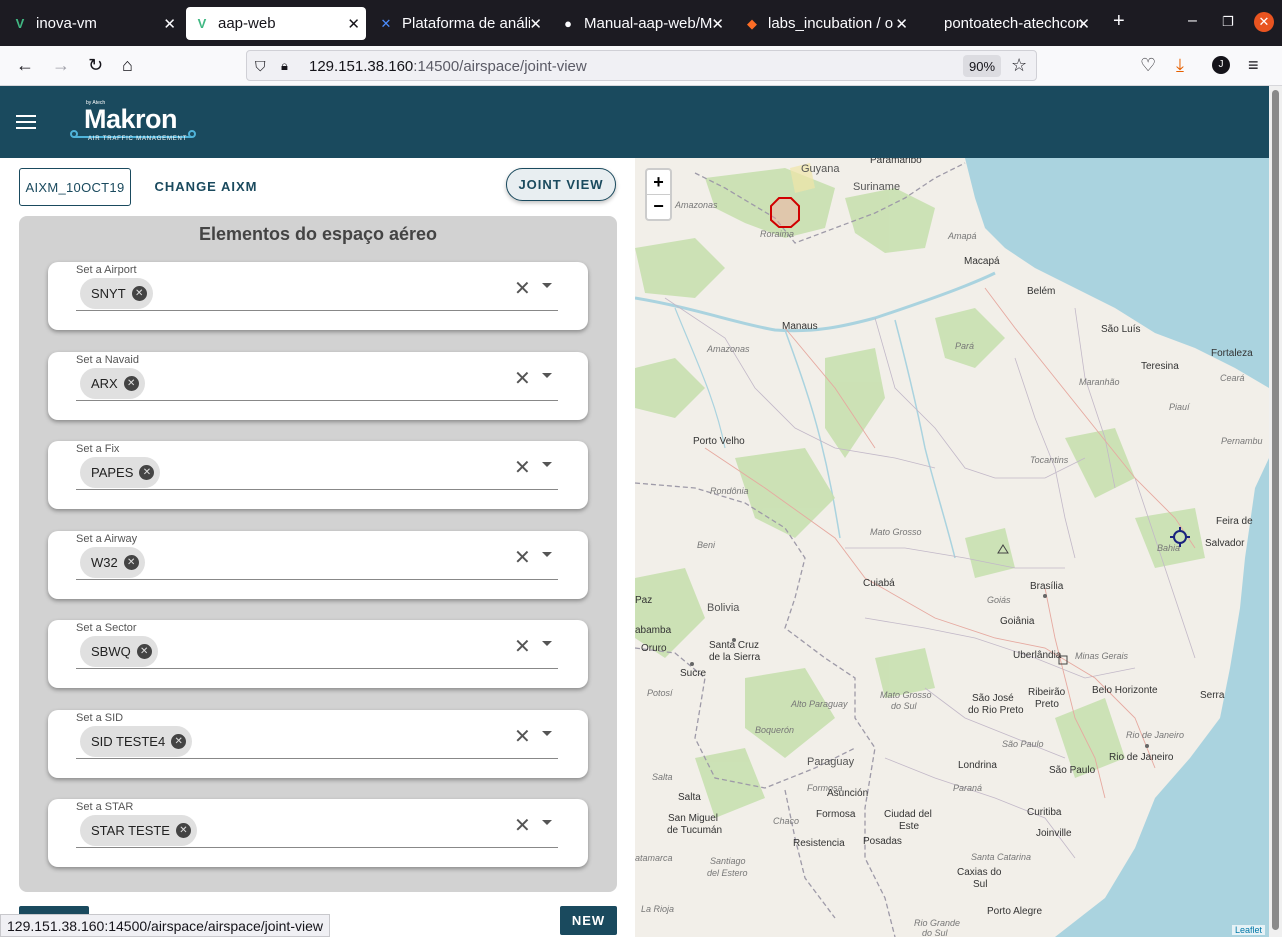  Describe the element at coordinates (25, 65) in the screenshot. I see `back-icon: ←` at that location.